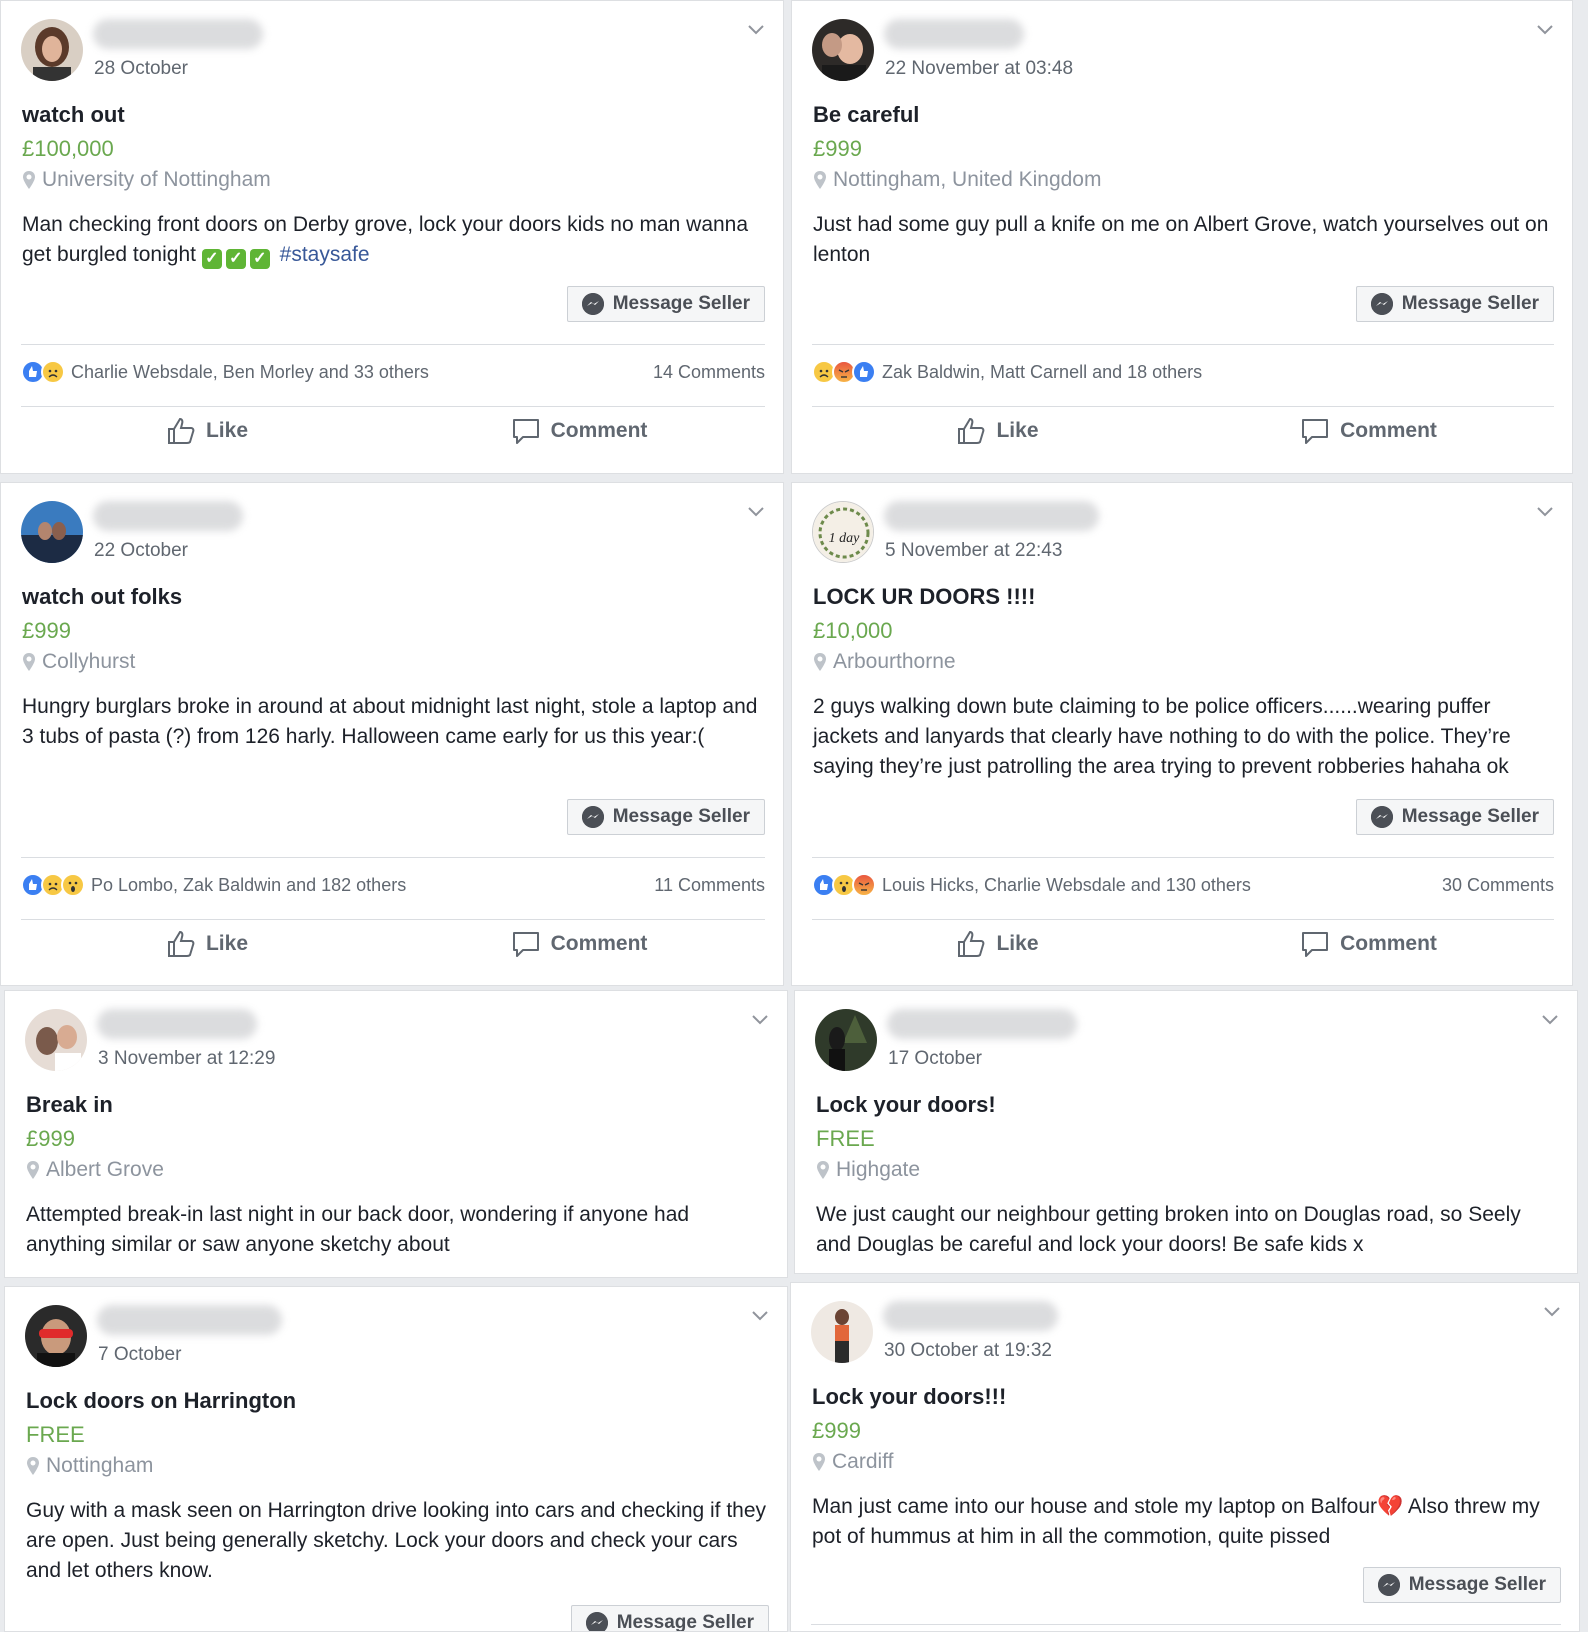 The image size is (1588, 1632). Describe the element at coordinates (973, 551) in the screenshot. I see `post-date: 5 November at 22:43` at that location.